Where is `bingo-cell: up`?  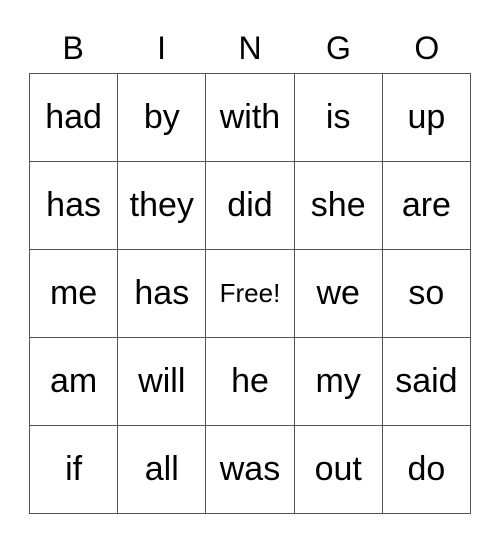
bingo-cell: up is located at coordinates (426, 118).